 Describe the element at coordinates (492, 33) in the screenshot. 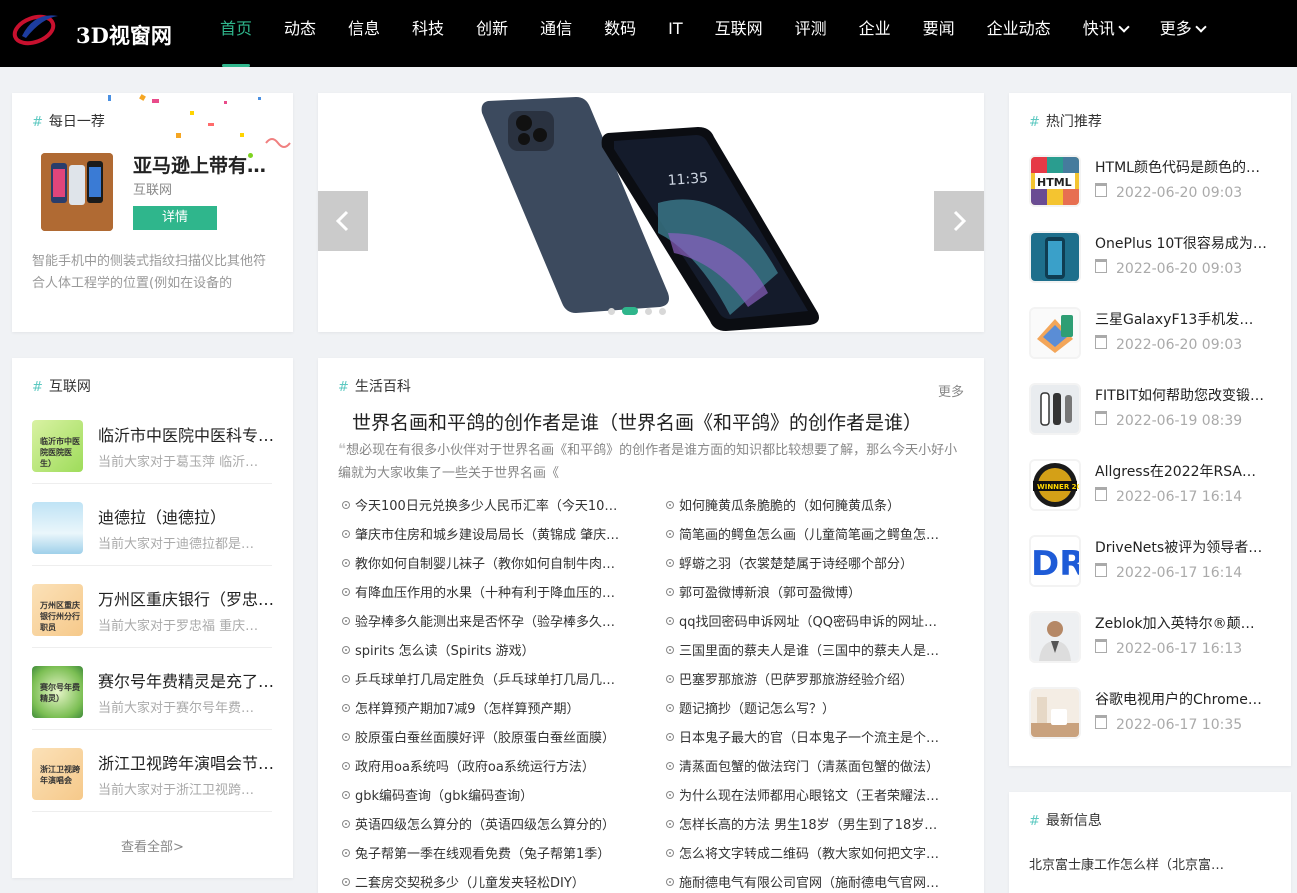

I see `nav-item-innovation: 创新` at that location.